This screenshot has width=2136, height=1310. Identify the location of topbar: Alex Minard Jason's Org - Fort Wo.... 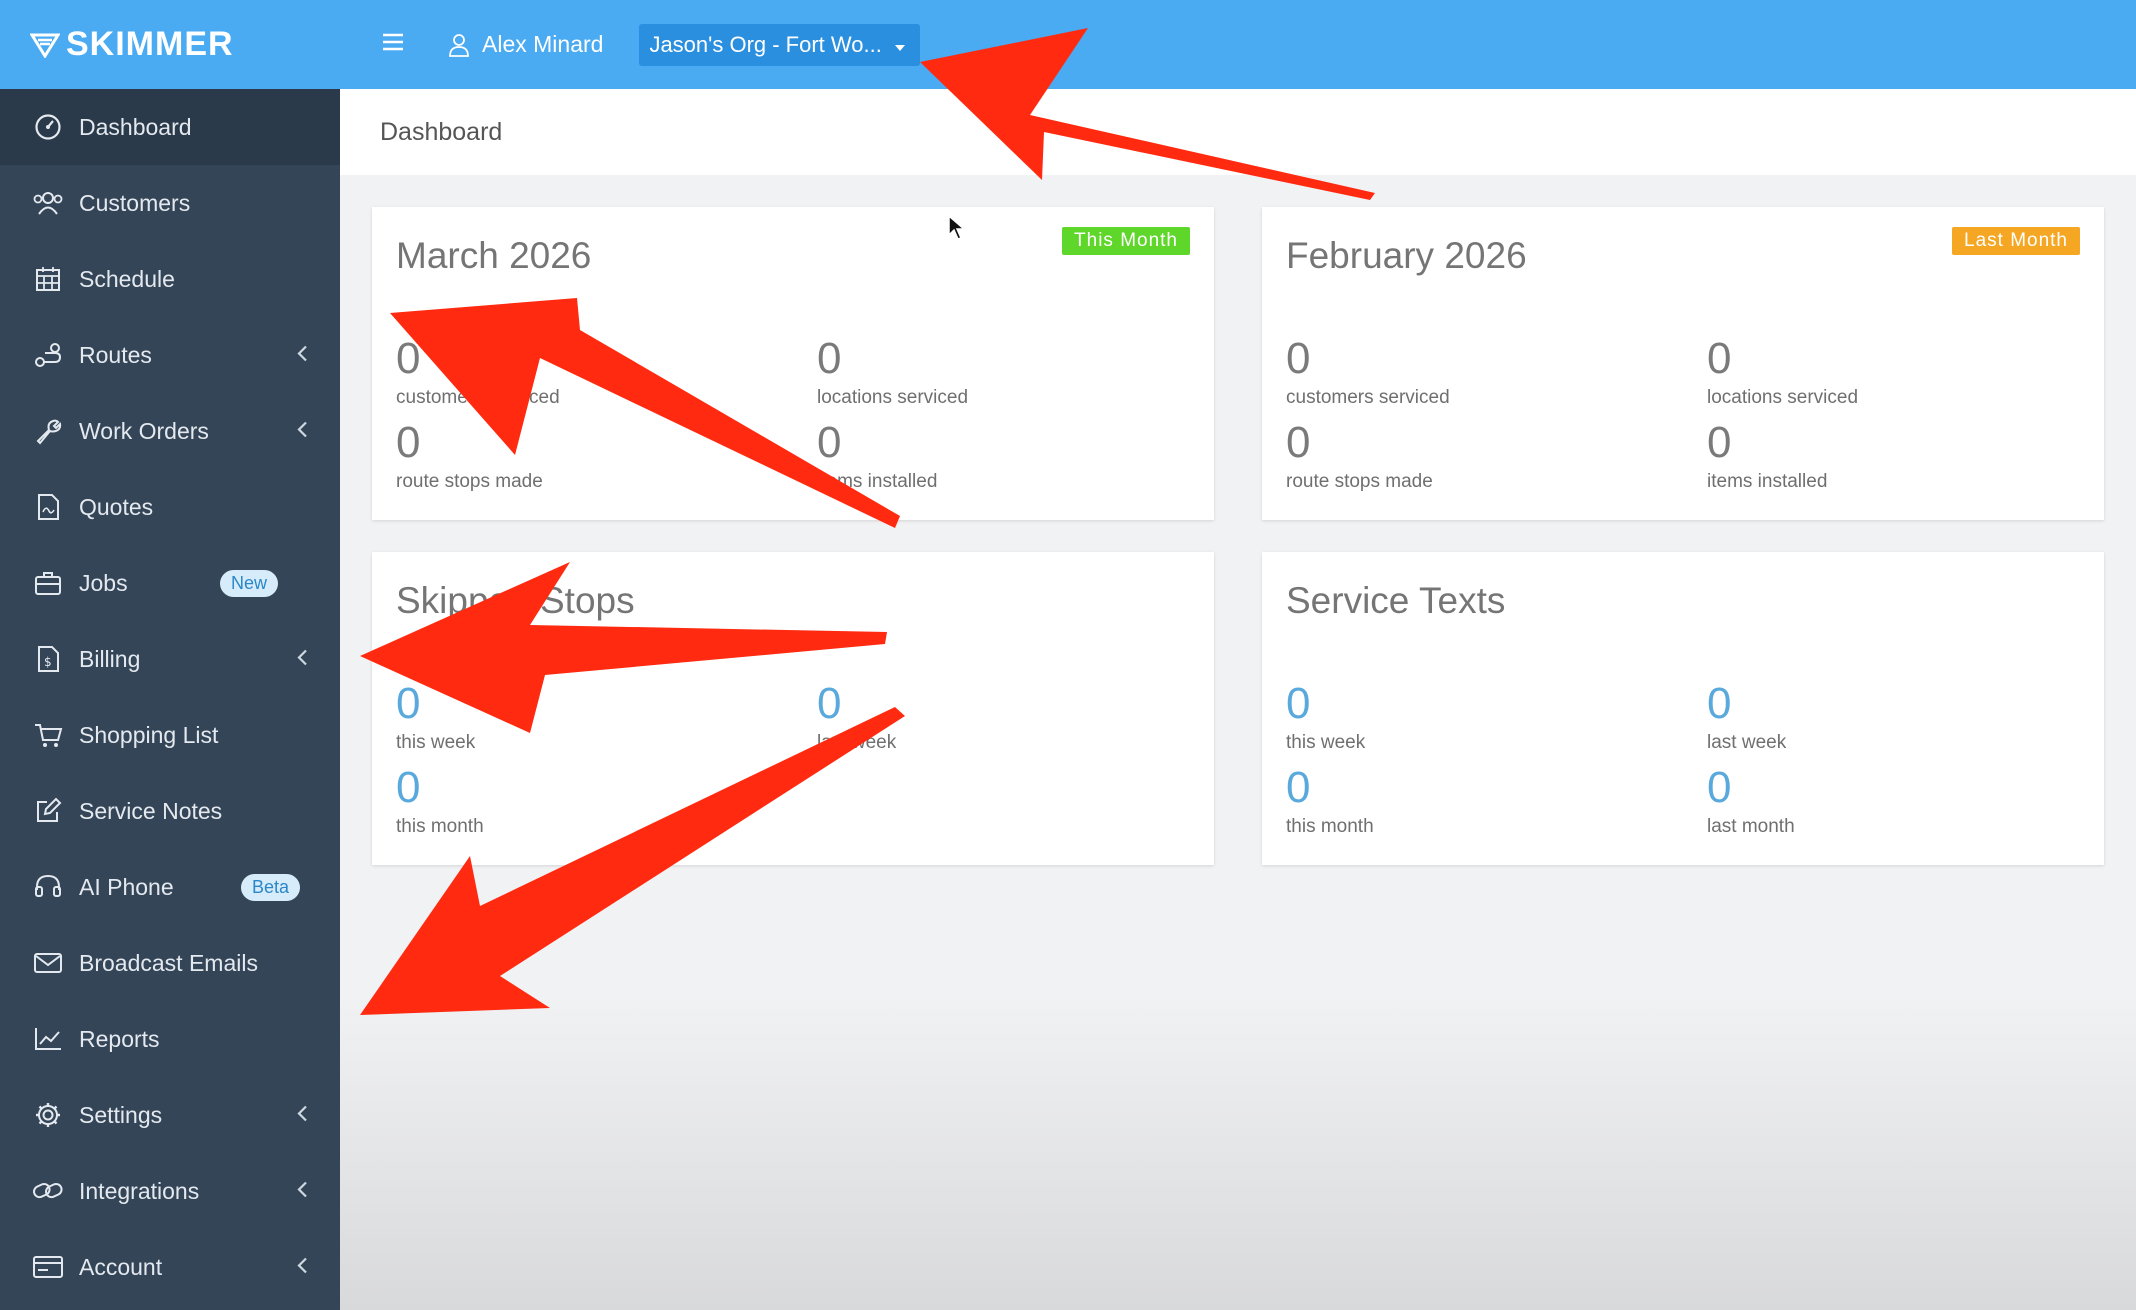
(1238, 44).